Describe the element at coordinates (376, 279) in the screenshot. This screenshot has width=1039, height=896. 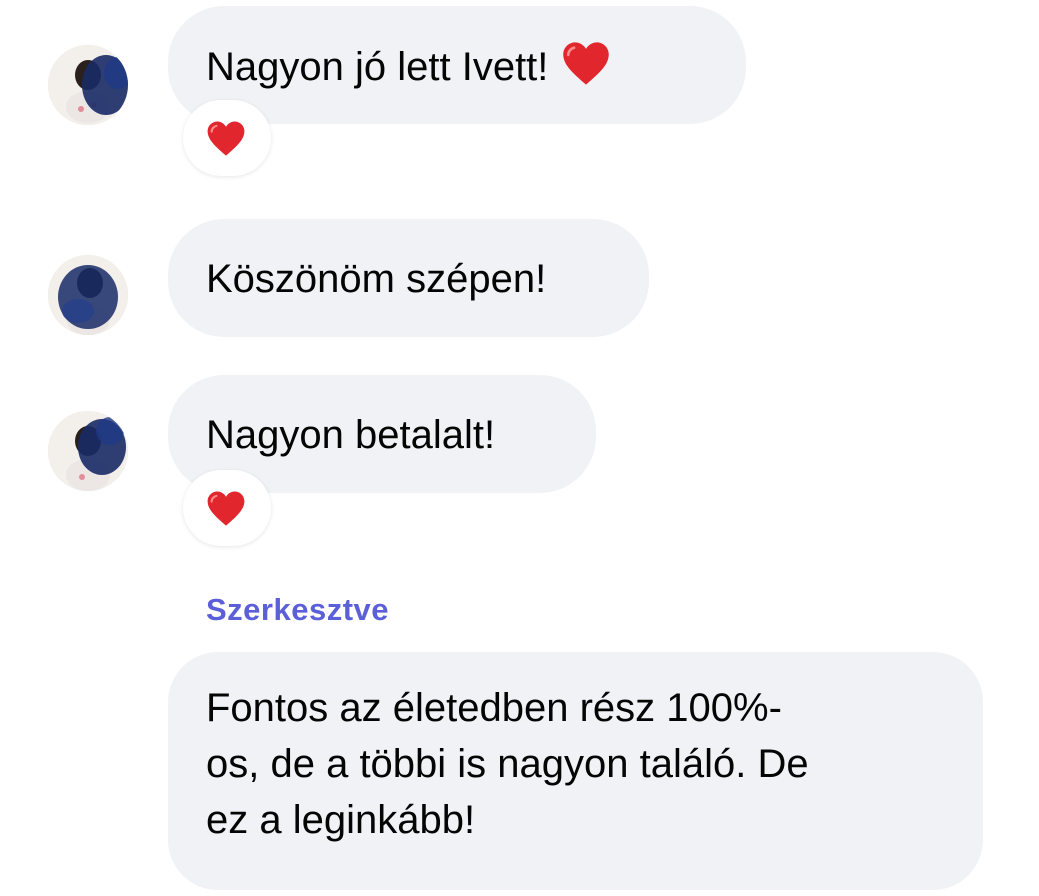
I see `message-text: Köszönöm szépen!` at that location.